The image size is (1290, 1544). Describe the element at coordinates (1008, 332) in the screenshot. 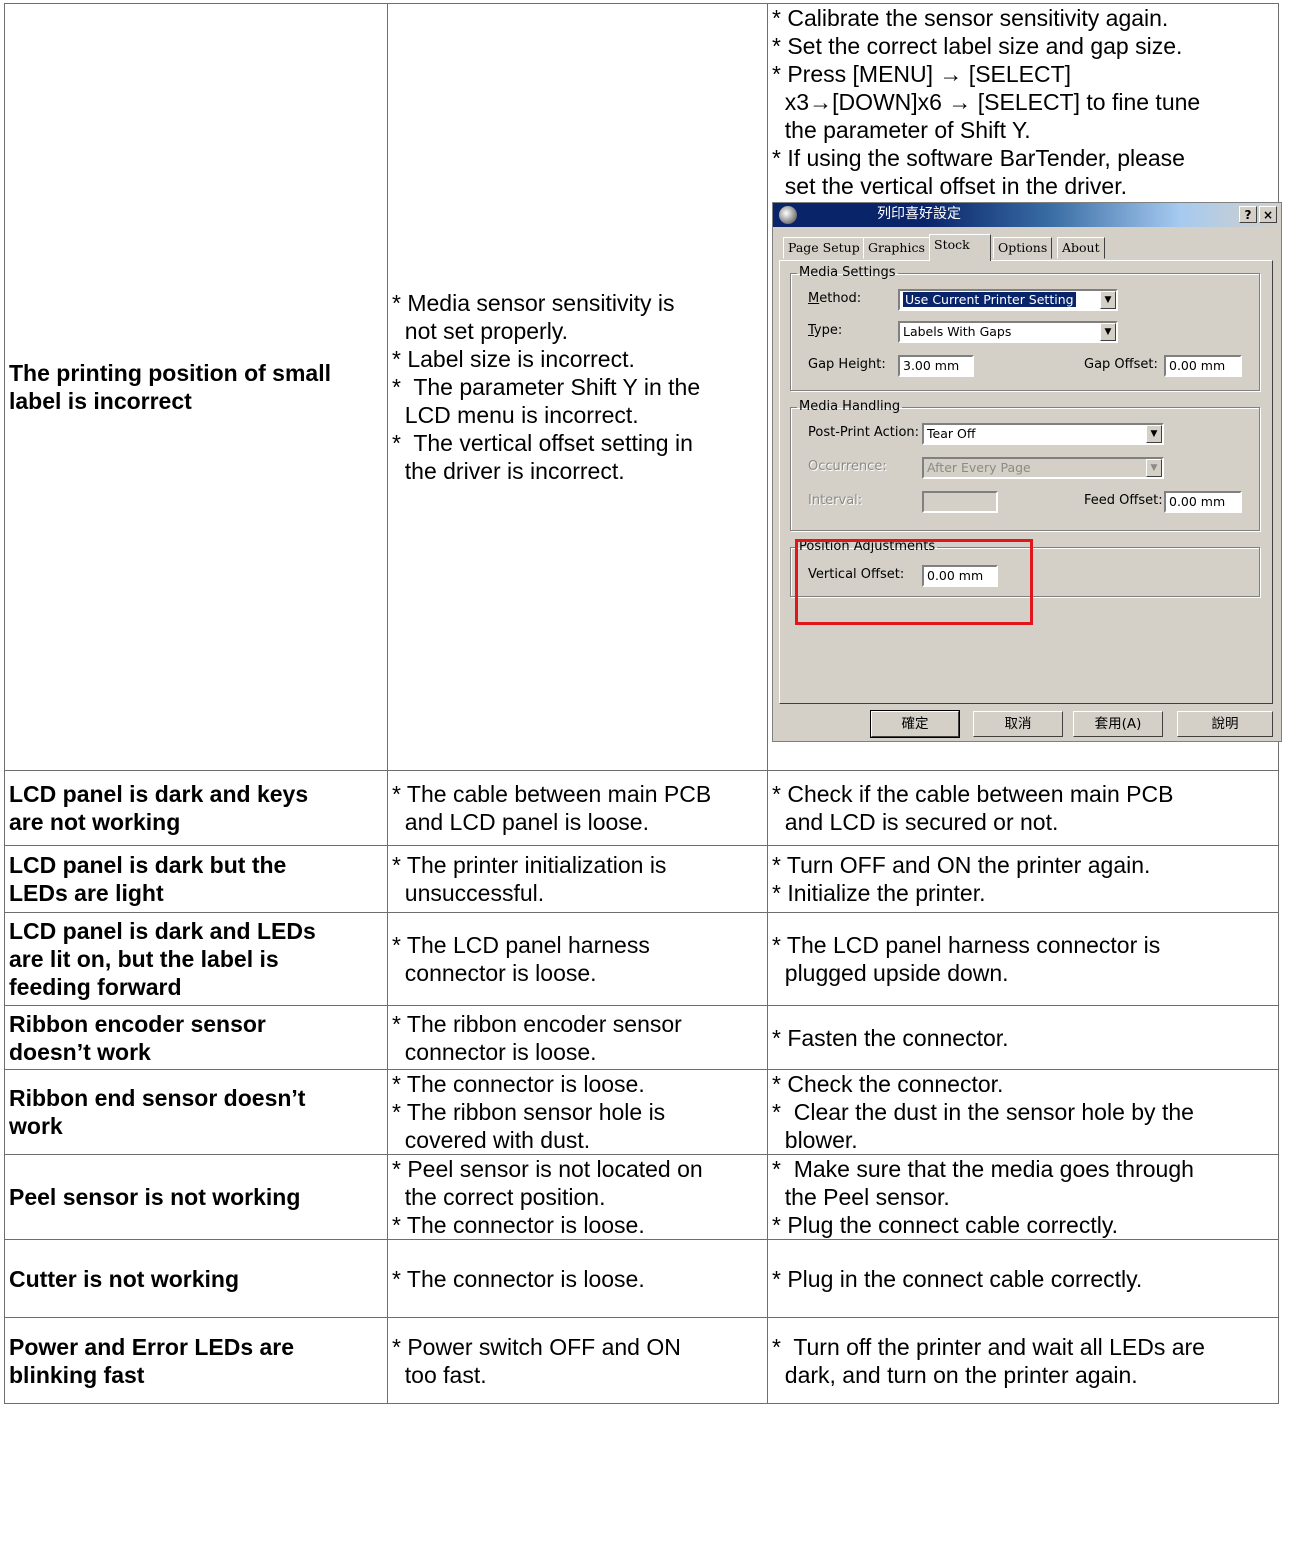

I see `type-select: Labels With Gaps ▼` at that location.